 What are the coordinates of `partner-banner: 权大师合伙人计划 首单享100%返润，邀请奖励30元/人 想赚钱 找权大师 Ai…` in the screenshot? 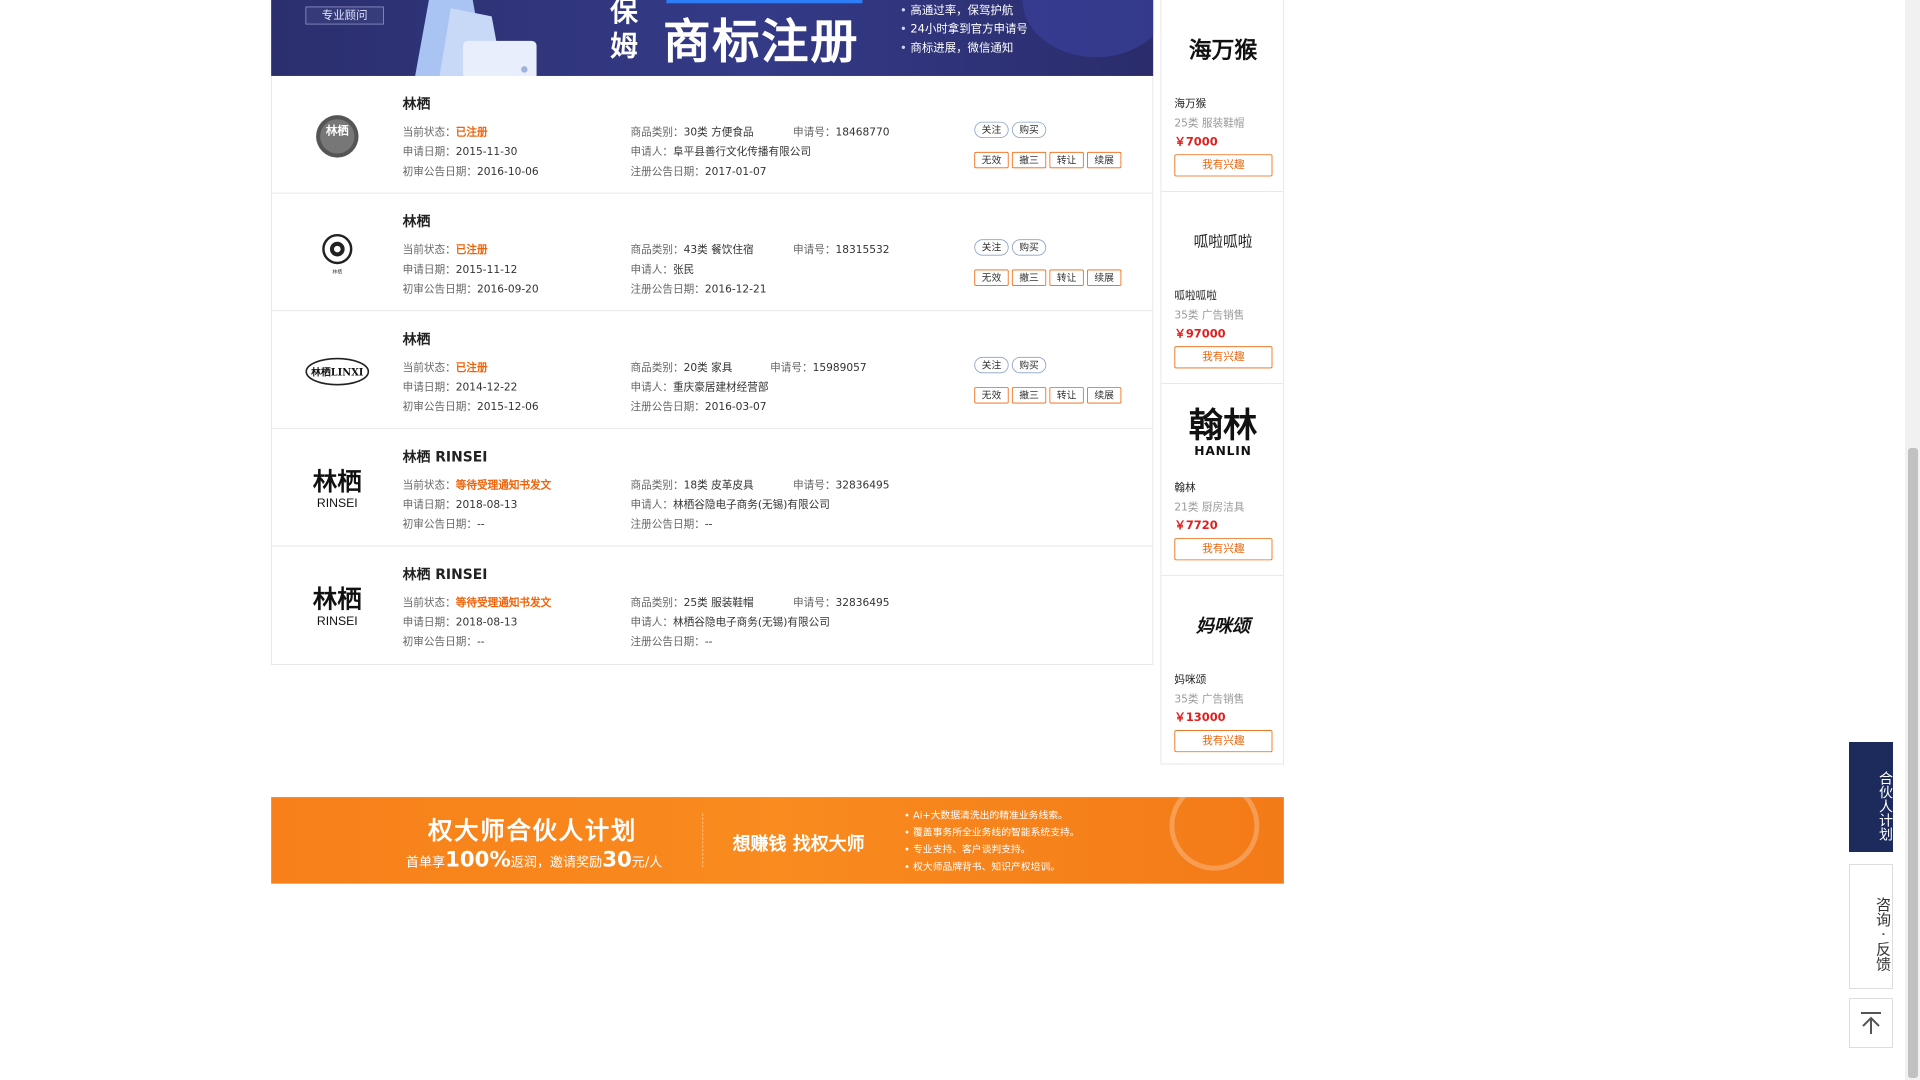 It's located at (777, 840).